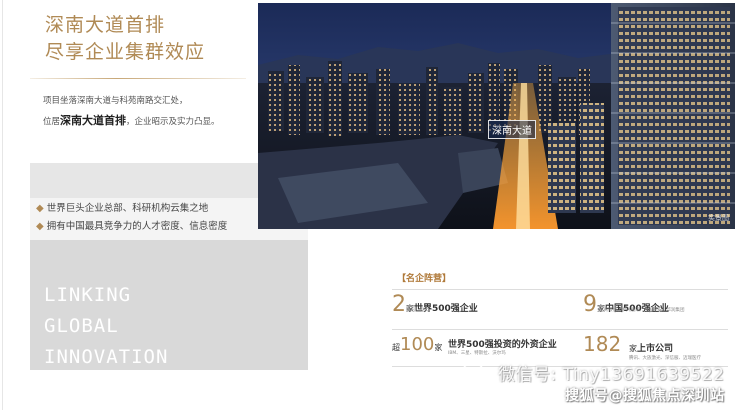 The height and width of the screenshot is (410, 740). What do you see at coordinates (2, 205) in the screenshot?
I see `left-border` at bounding box center [2, 205].